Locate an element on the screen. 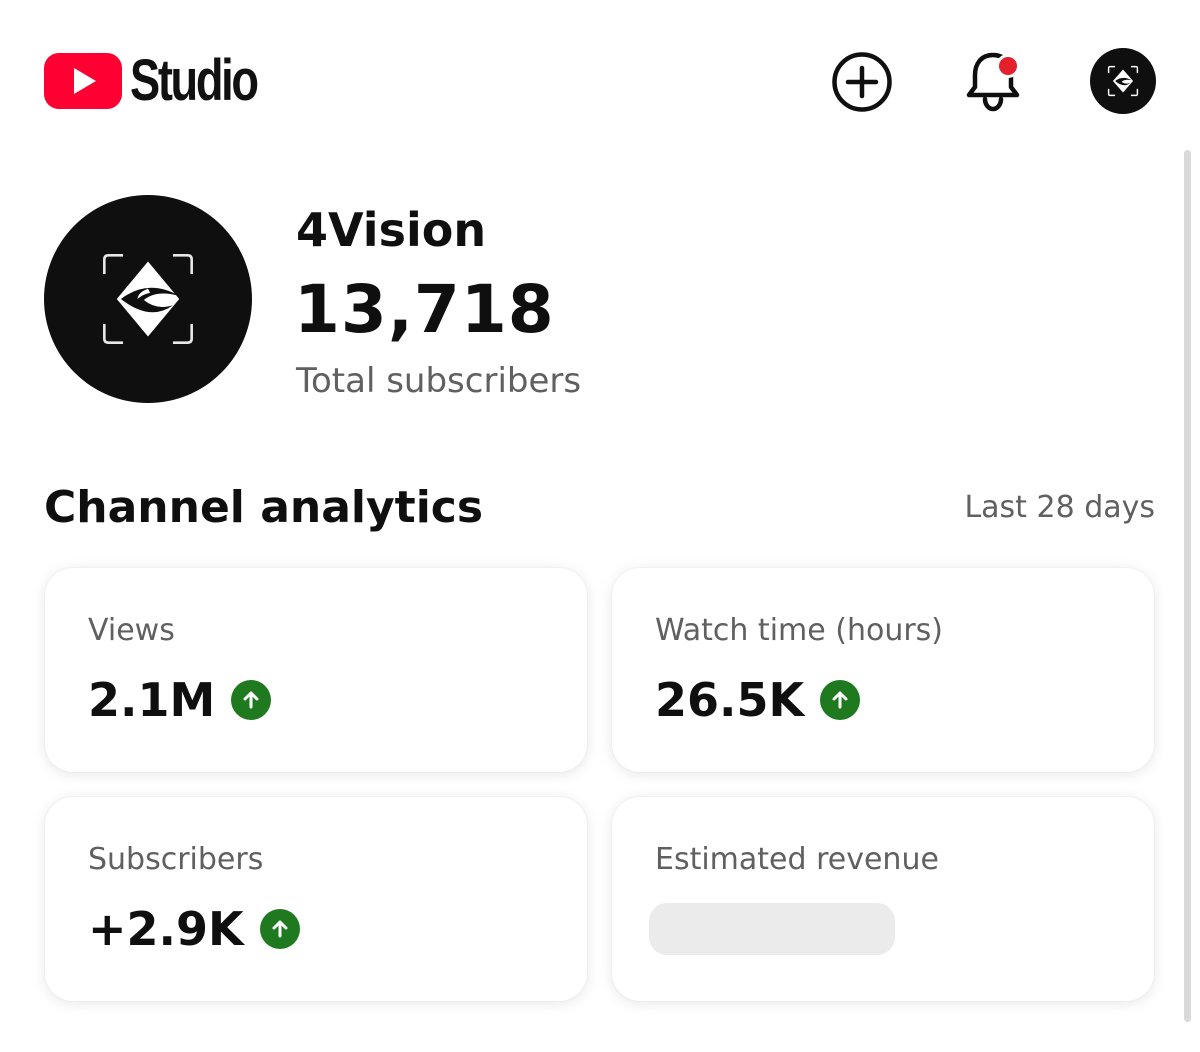  channel-avatar is located at coordinates (148, 299).